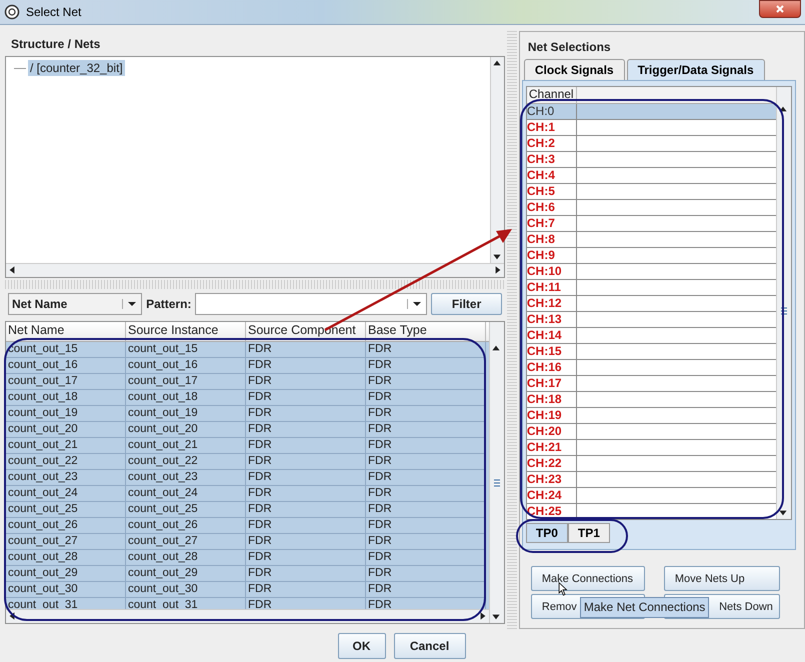  What do you see at coordinates (551, 95) in the screenshot?
I see `column-header: Channel` at bounding box center [551, 95].